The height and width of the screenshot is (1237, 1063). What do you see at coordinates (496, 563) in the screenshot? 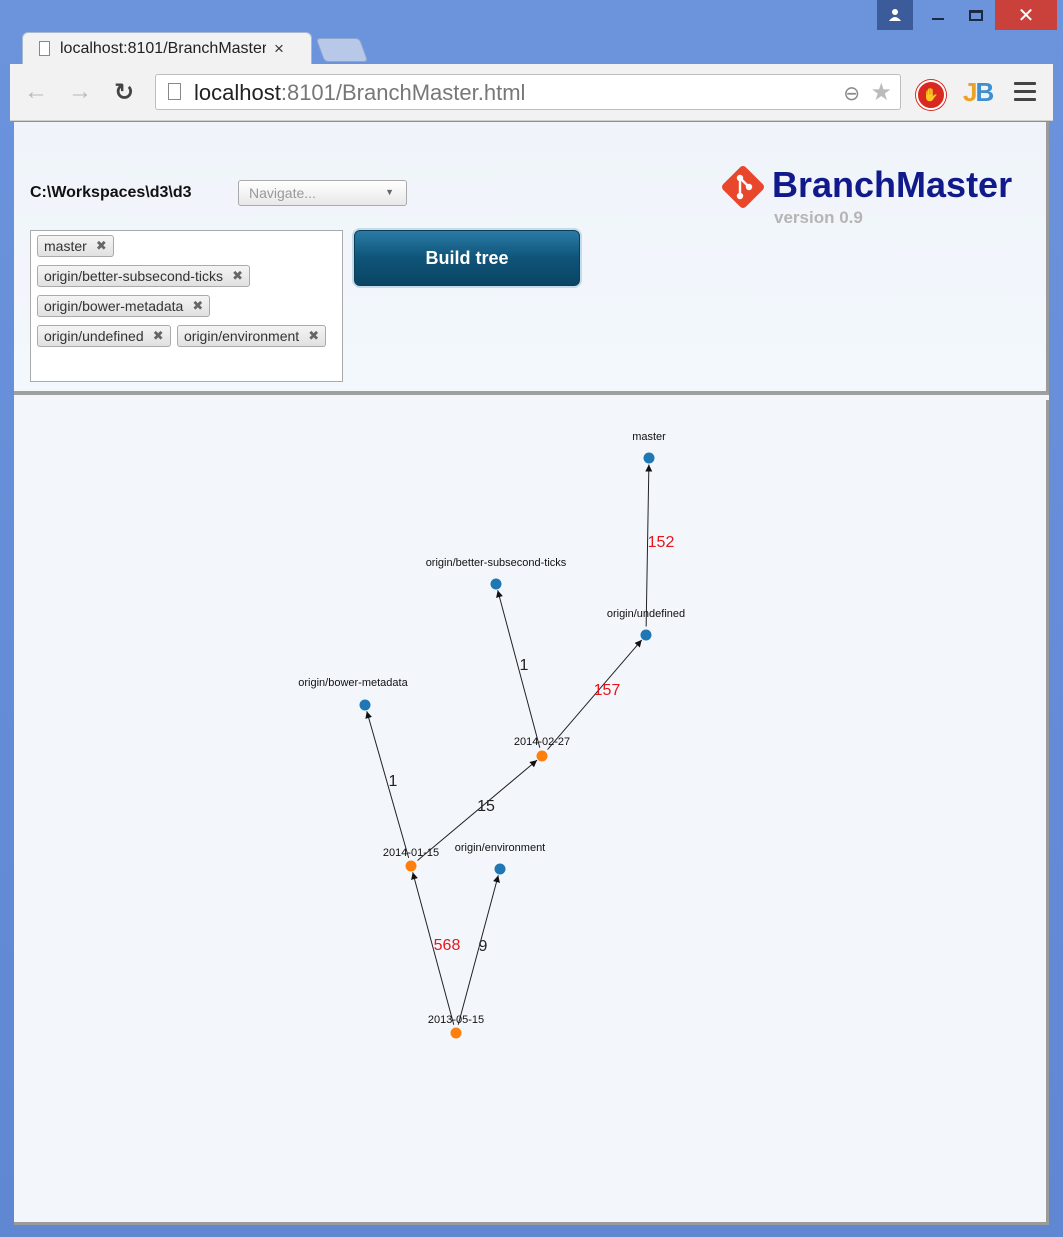
I see `node-label: origin/better-subsecond-ticks` at bounding box center [496, 563].